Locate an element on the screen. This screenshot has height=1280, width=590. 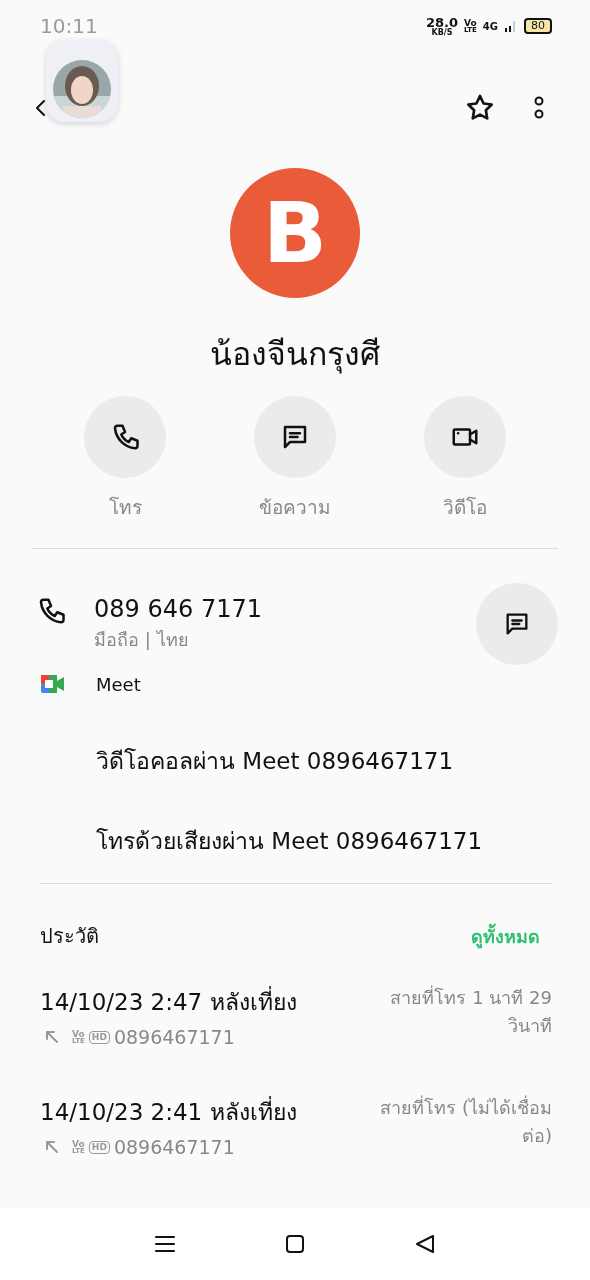
clock: 10:11 is located at coordinates (69, 26).